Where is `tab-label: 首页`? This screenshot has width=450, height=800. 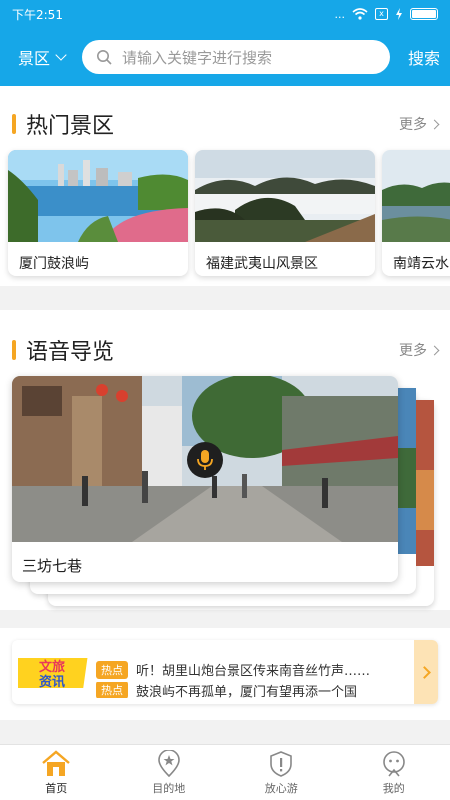
tab-label: 首页 is located at coordinates (56, 788).